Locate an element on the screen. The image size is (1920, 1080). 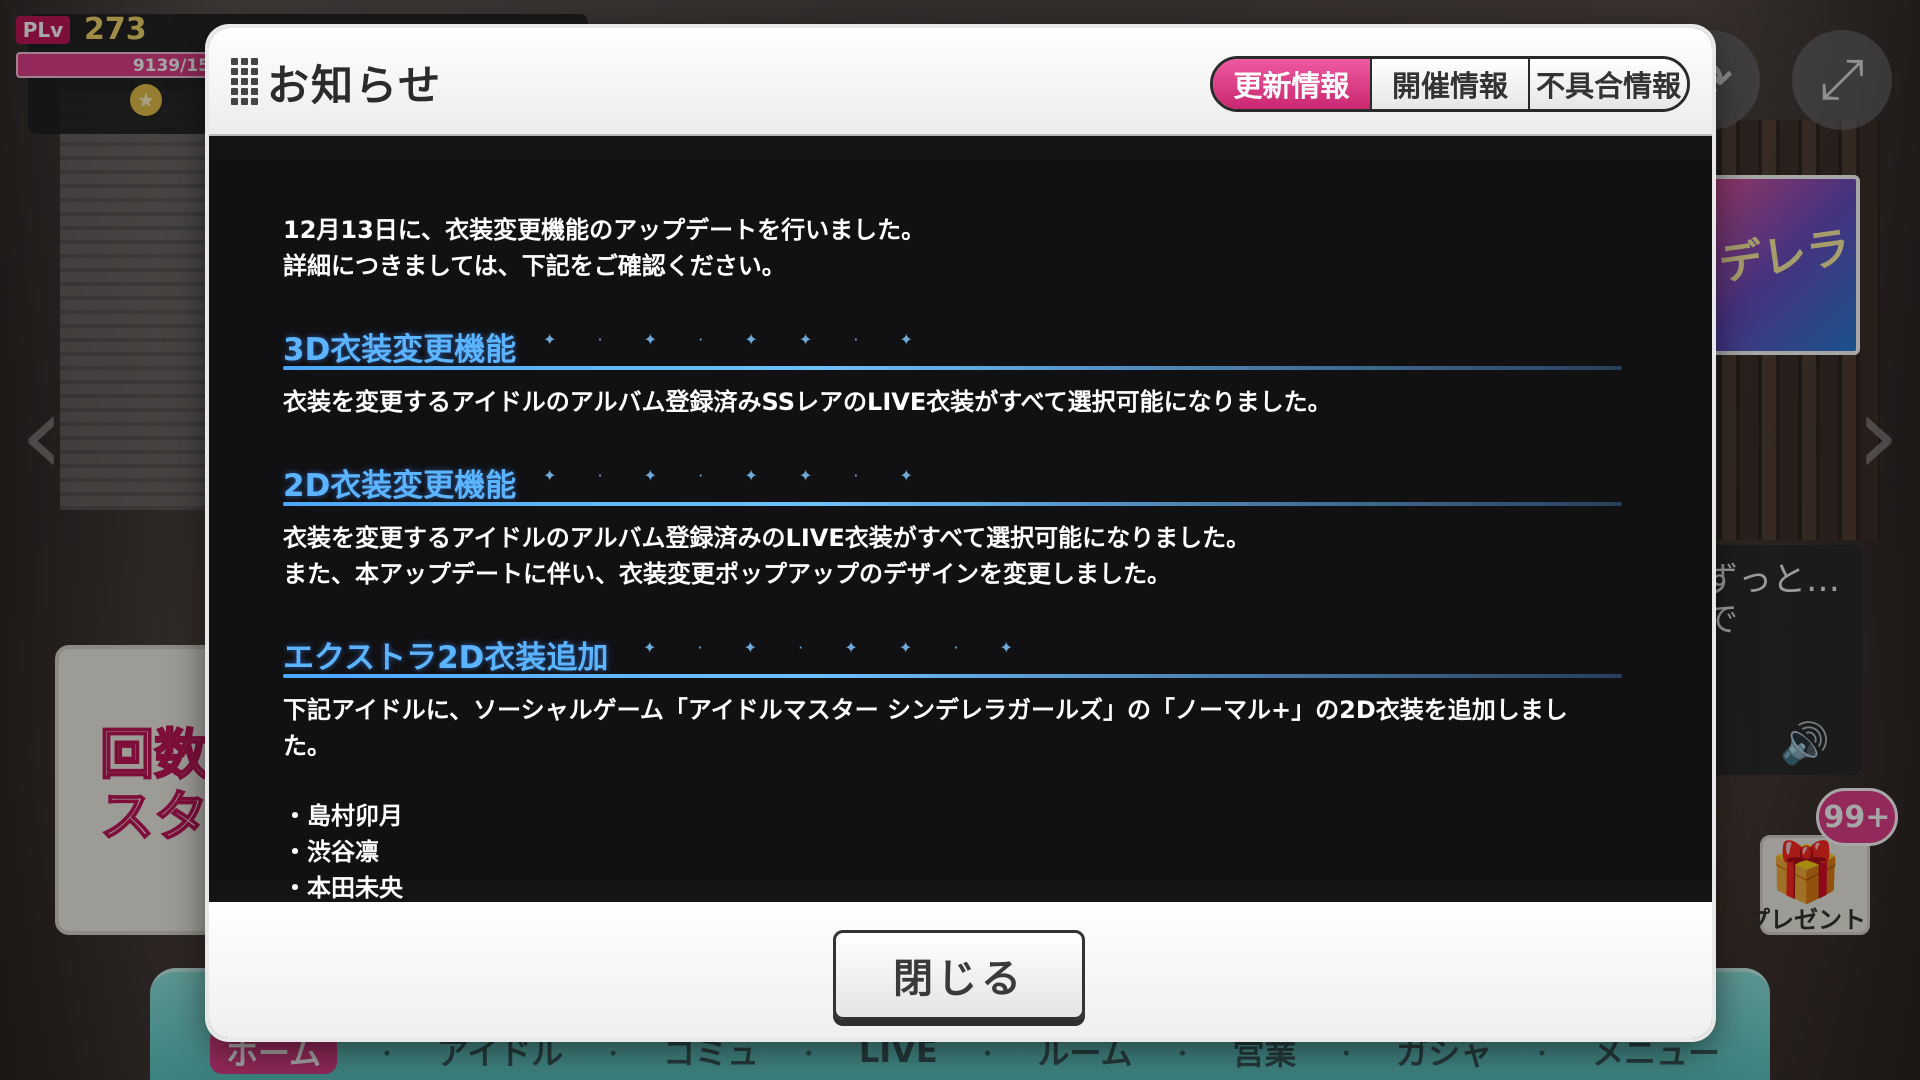
intro-line: 詳細につきましては、下記をご確認ください。 is located at coordinates (534, 266).